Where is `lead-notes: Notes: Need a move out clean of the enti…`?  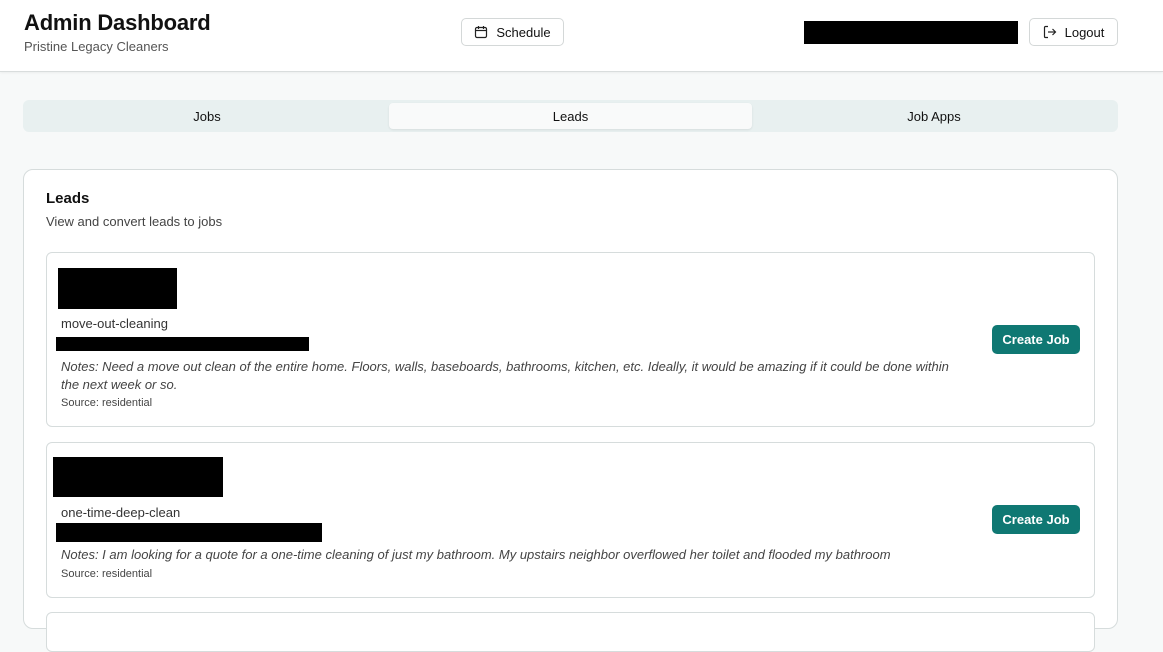
lead-notes: Notes: Need a move out clean of the enti… is located at coordinates (505, 375).